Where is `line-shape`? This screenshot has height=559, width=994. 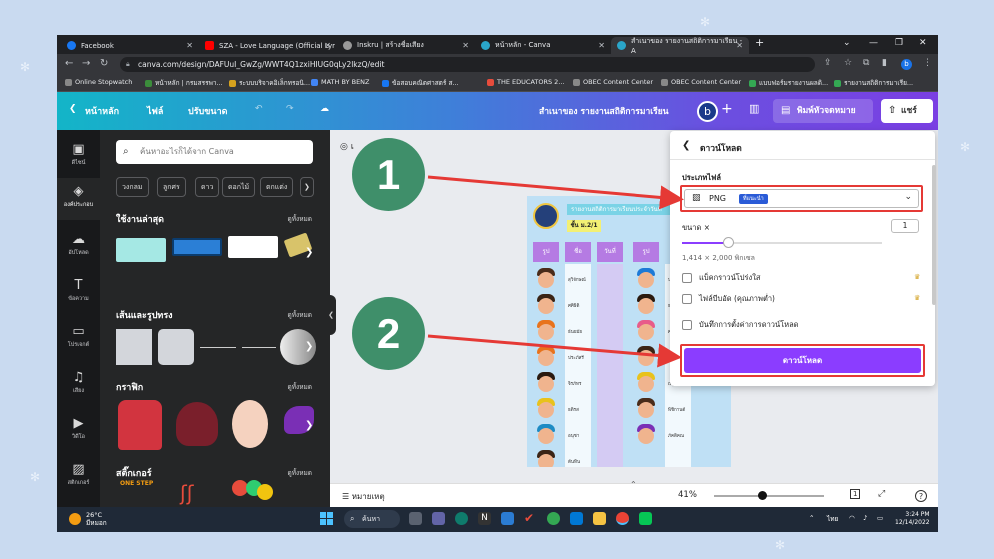 line-shape is located at coordinates (218, 347).